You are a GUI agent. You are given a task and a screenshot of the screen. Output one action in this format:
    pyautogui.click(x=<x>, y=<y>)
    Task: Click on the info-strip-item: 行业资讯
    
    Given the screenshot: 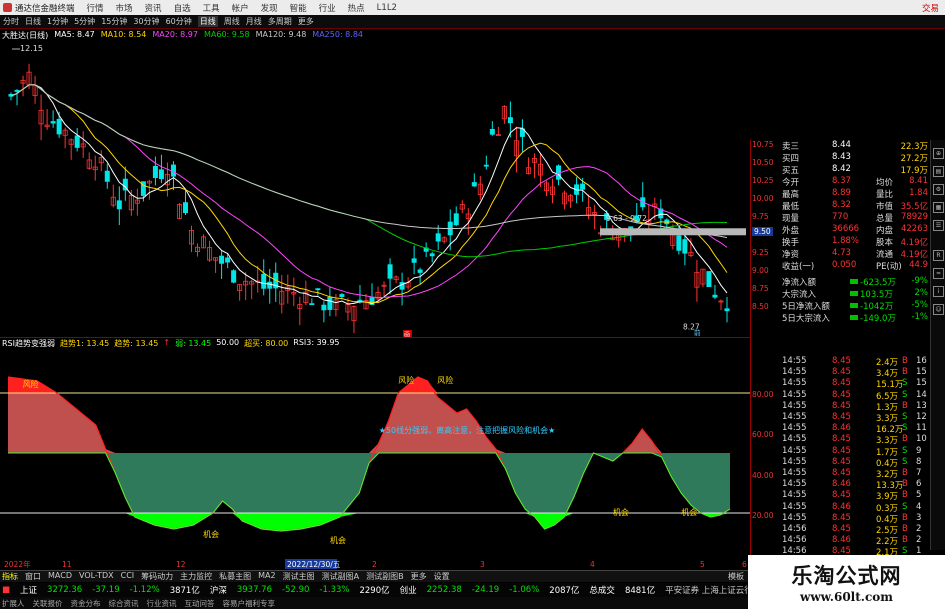 What is the action you would take?
    pyautogui.click(x=162, y=603)
    